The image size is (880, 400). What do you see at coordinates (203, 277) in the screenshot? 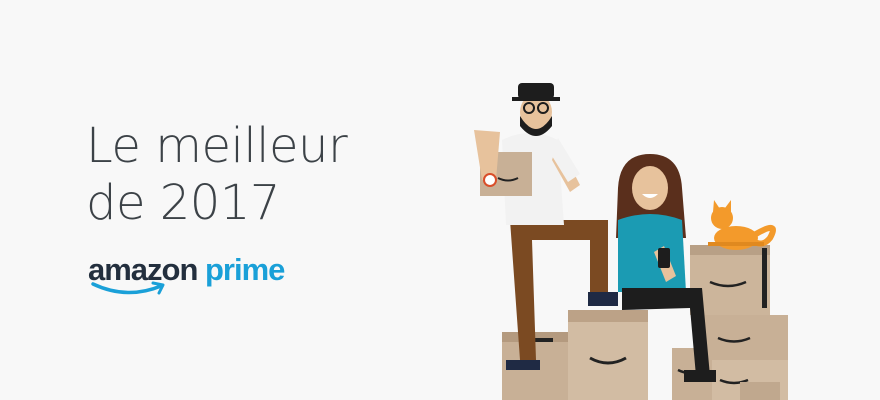
I see `amazon-prime-logo: amazon prime` at bounding box center [203, 277].